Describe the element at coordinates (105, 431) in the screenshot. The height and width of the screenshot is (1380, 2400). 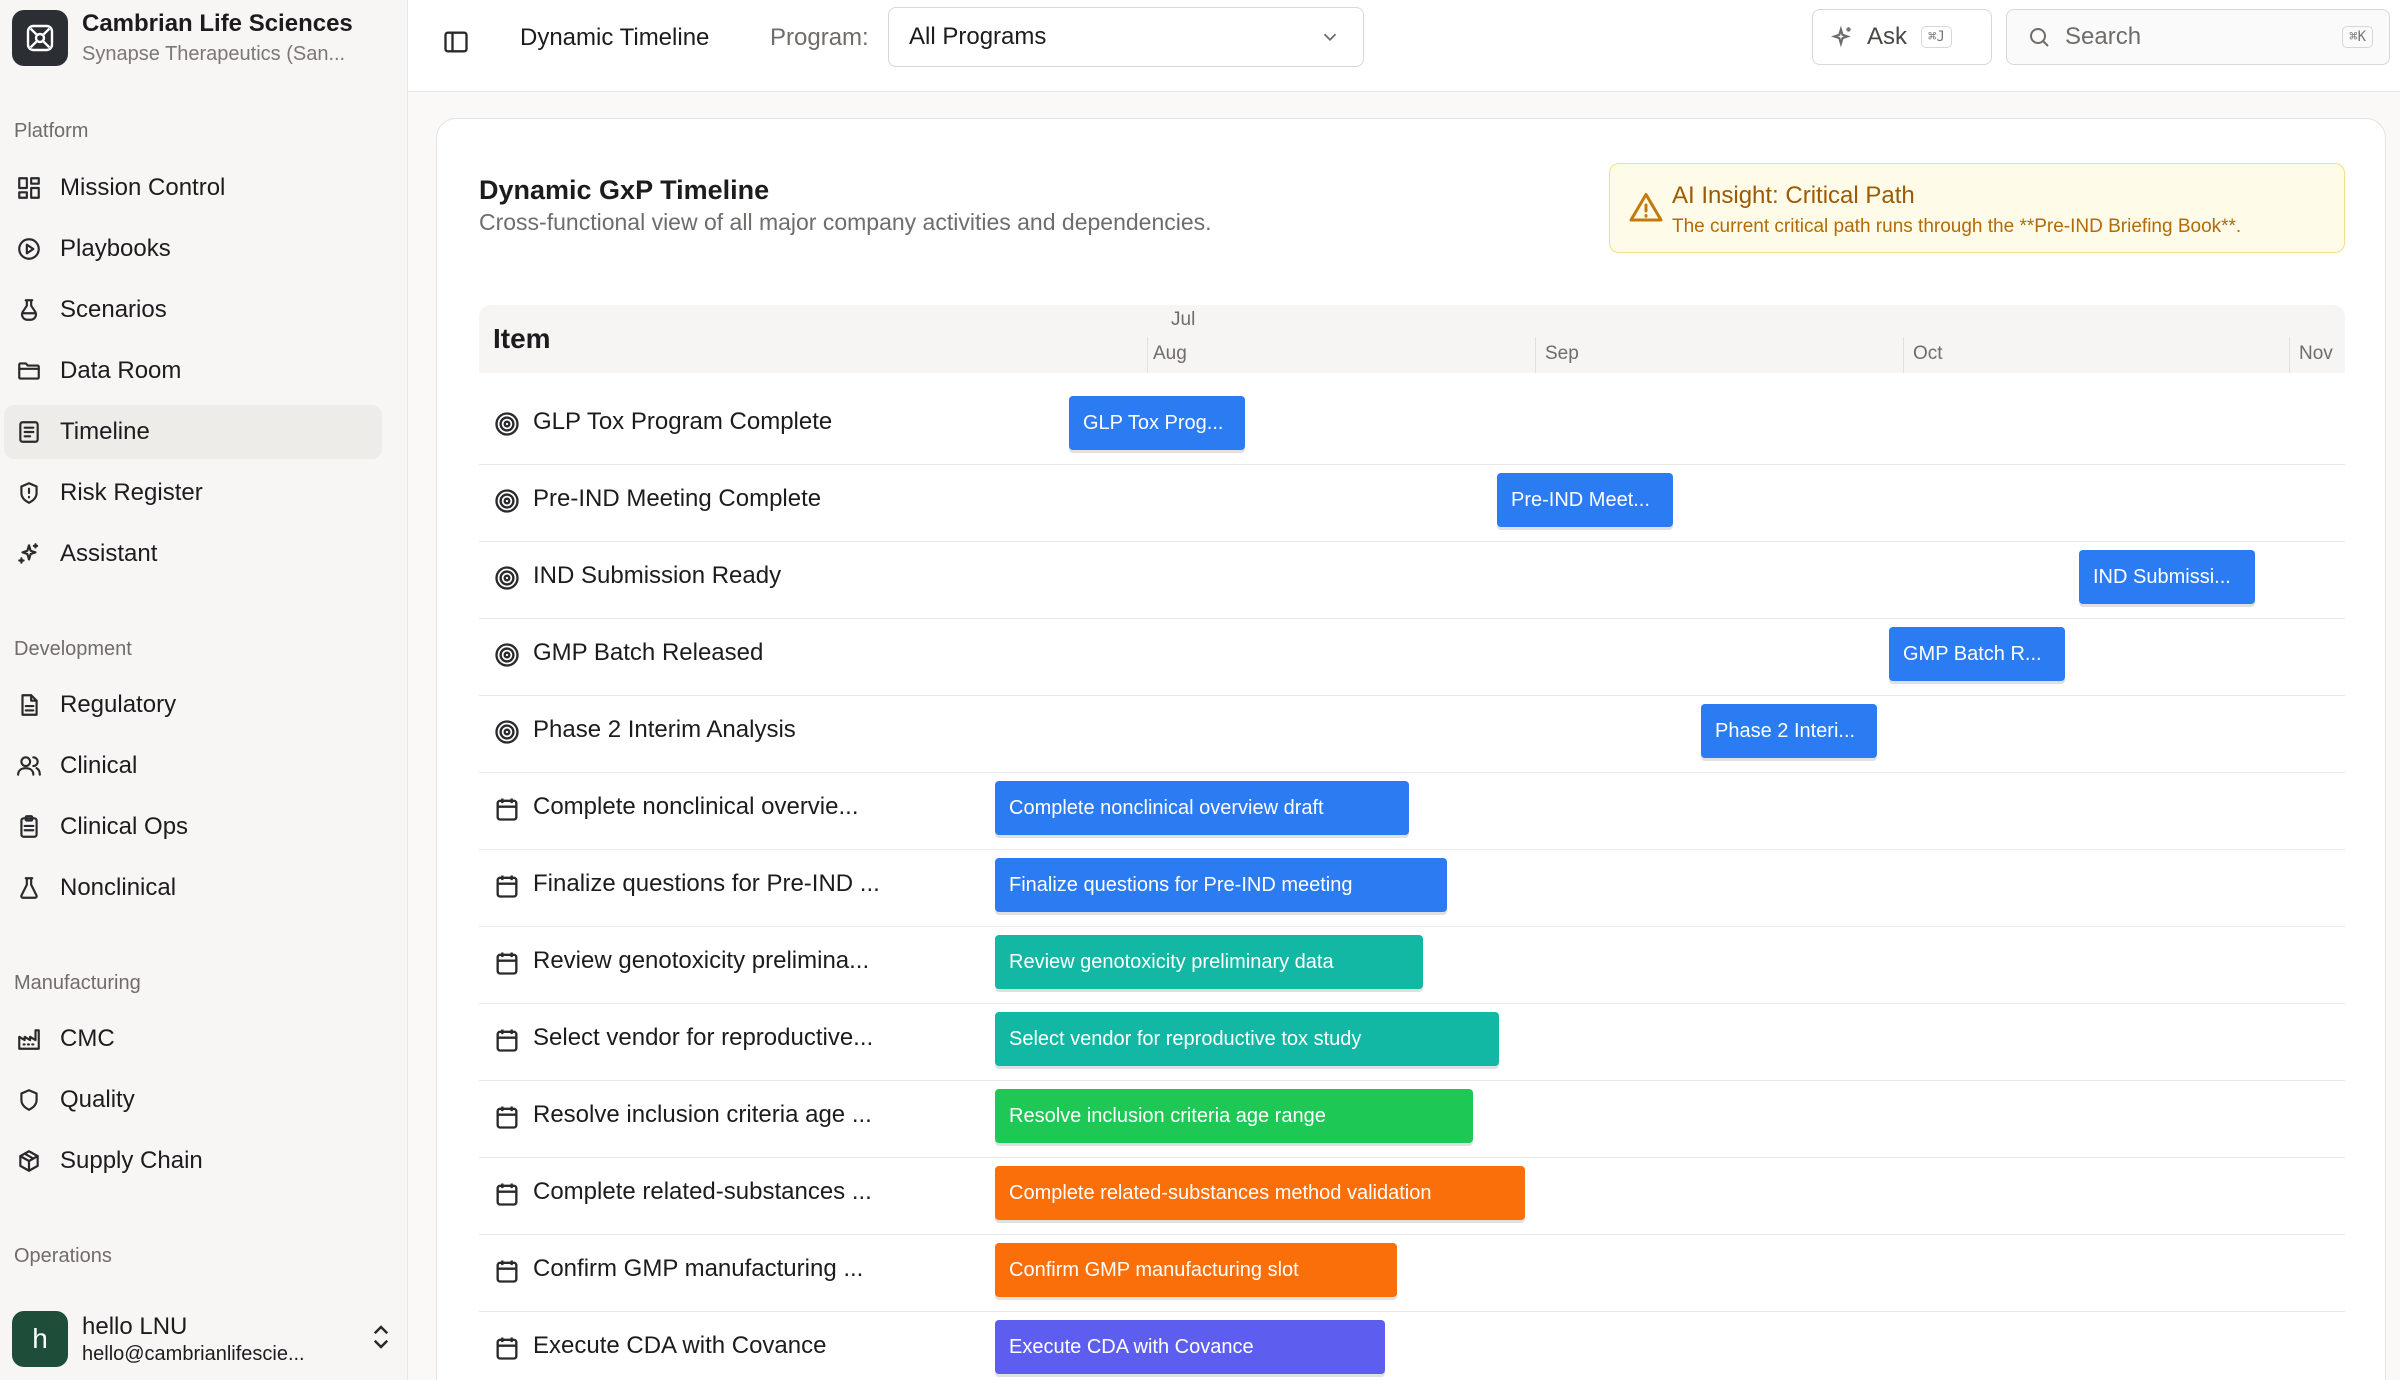
I see `sidebar-item-label: Timeline` at that location.